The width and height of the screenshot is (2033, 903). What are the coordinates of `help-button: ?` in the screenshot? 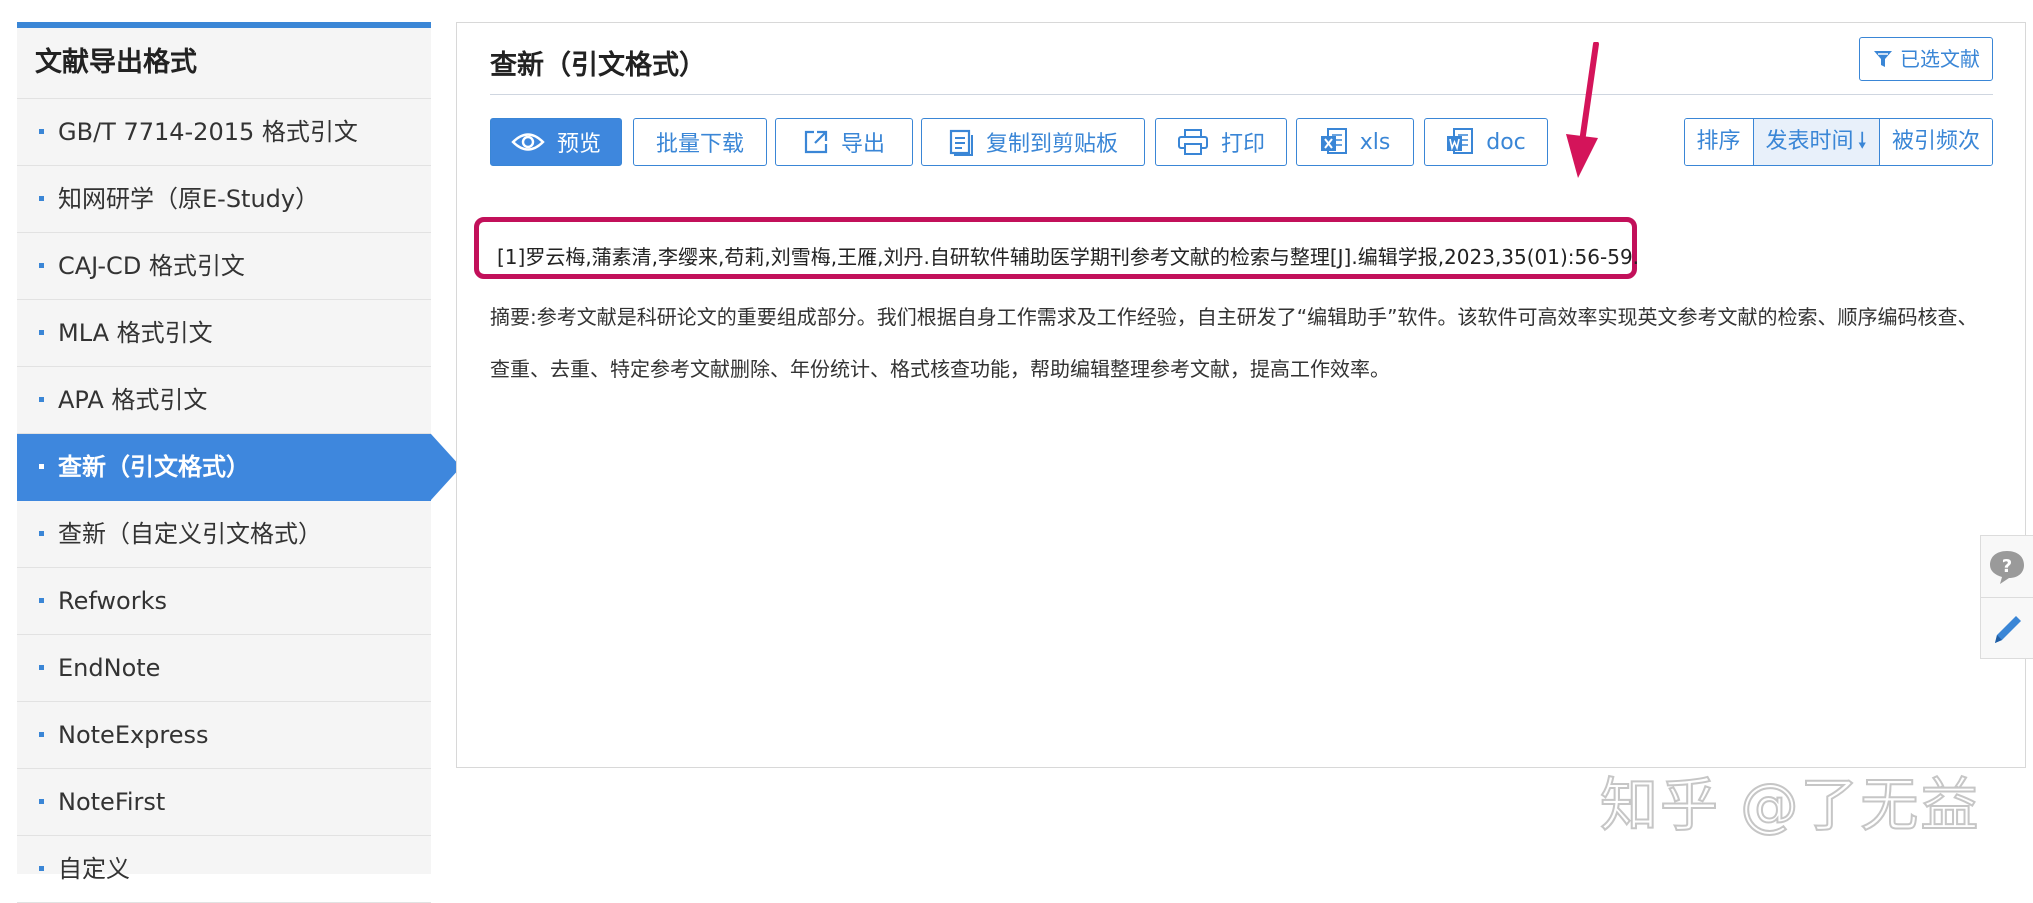 It's located at (2007, 566).